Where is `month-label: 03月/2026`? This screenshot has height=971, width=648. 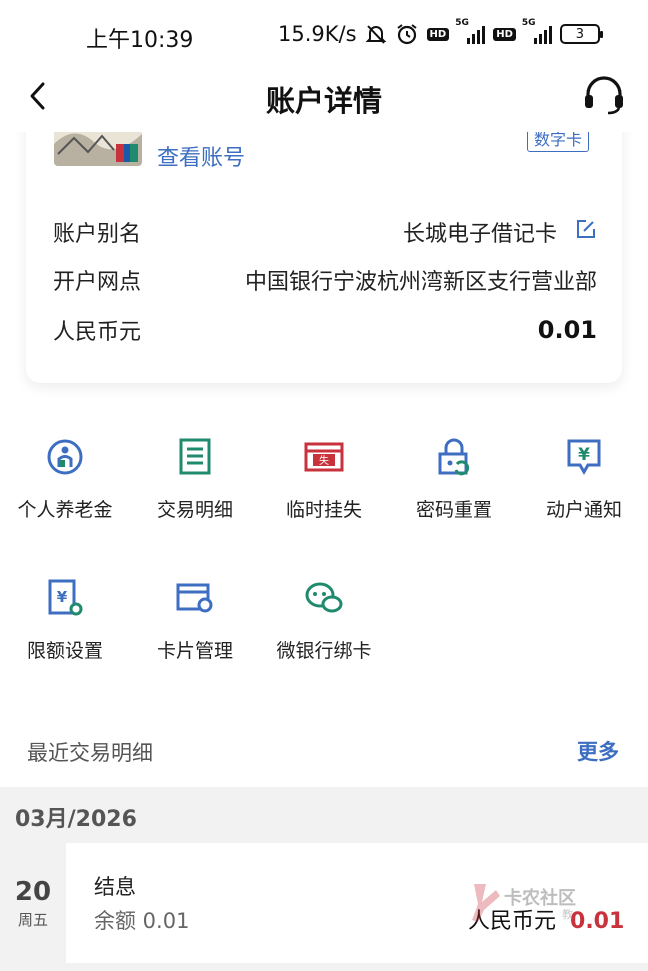 month-label: 03月/2026 is located at coordinates (76, 819).